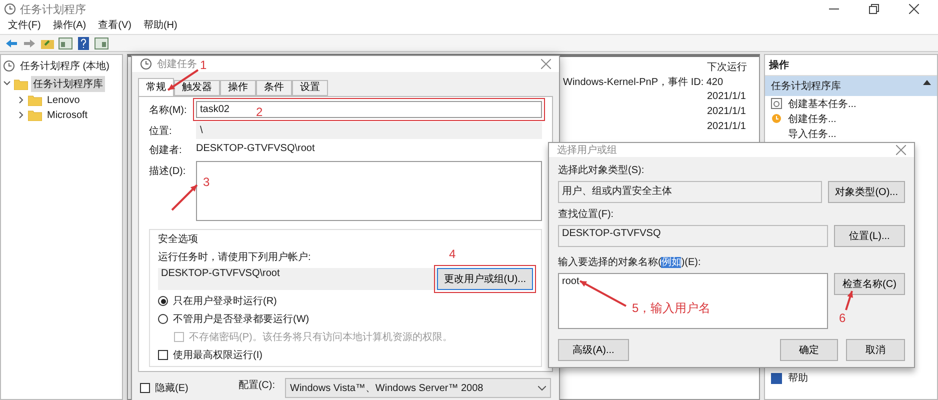  Describe the element at coordinates (241, 319) in the screenshot. I see `option-label: 不管用户是否登录都要运行(W)` at that location.